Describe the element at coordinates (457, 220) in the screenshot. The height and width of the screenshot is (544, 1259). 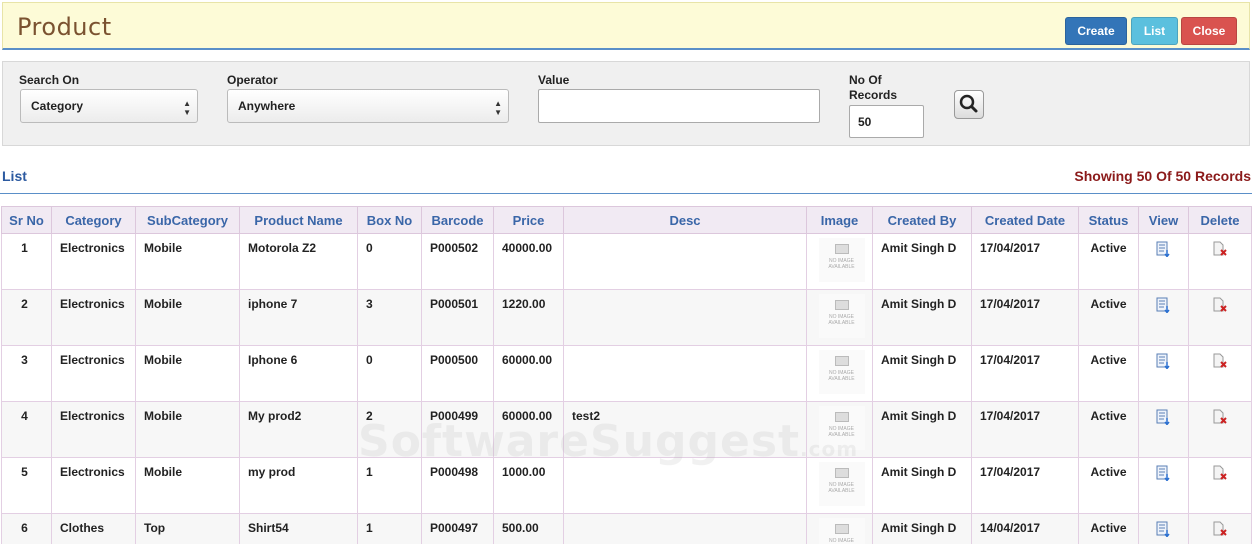
I see `column-header-barcode: Barcode` at that location.